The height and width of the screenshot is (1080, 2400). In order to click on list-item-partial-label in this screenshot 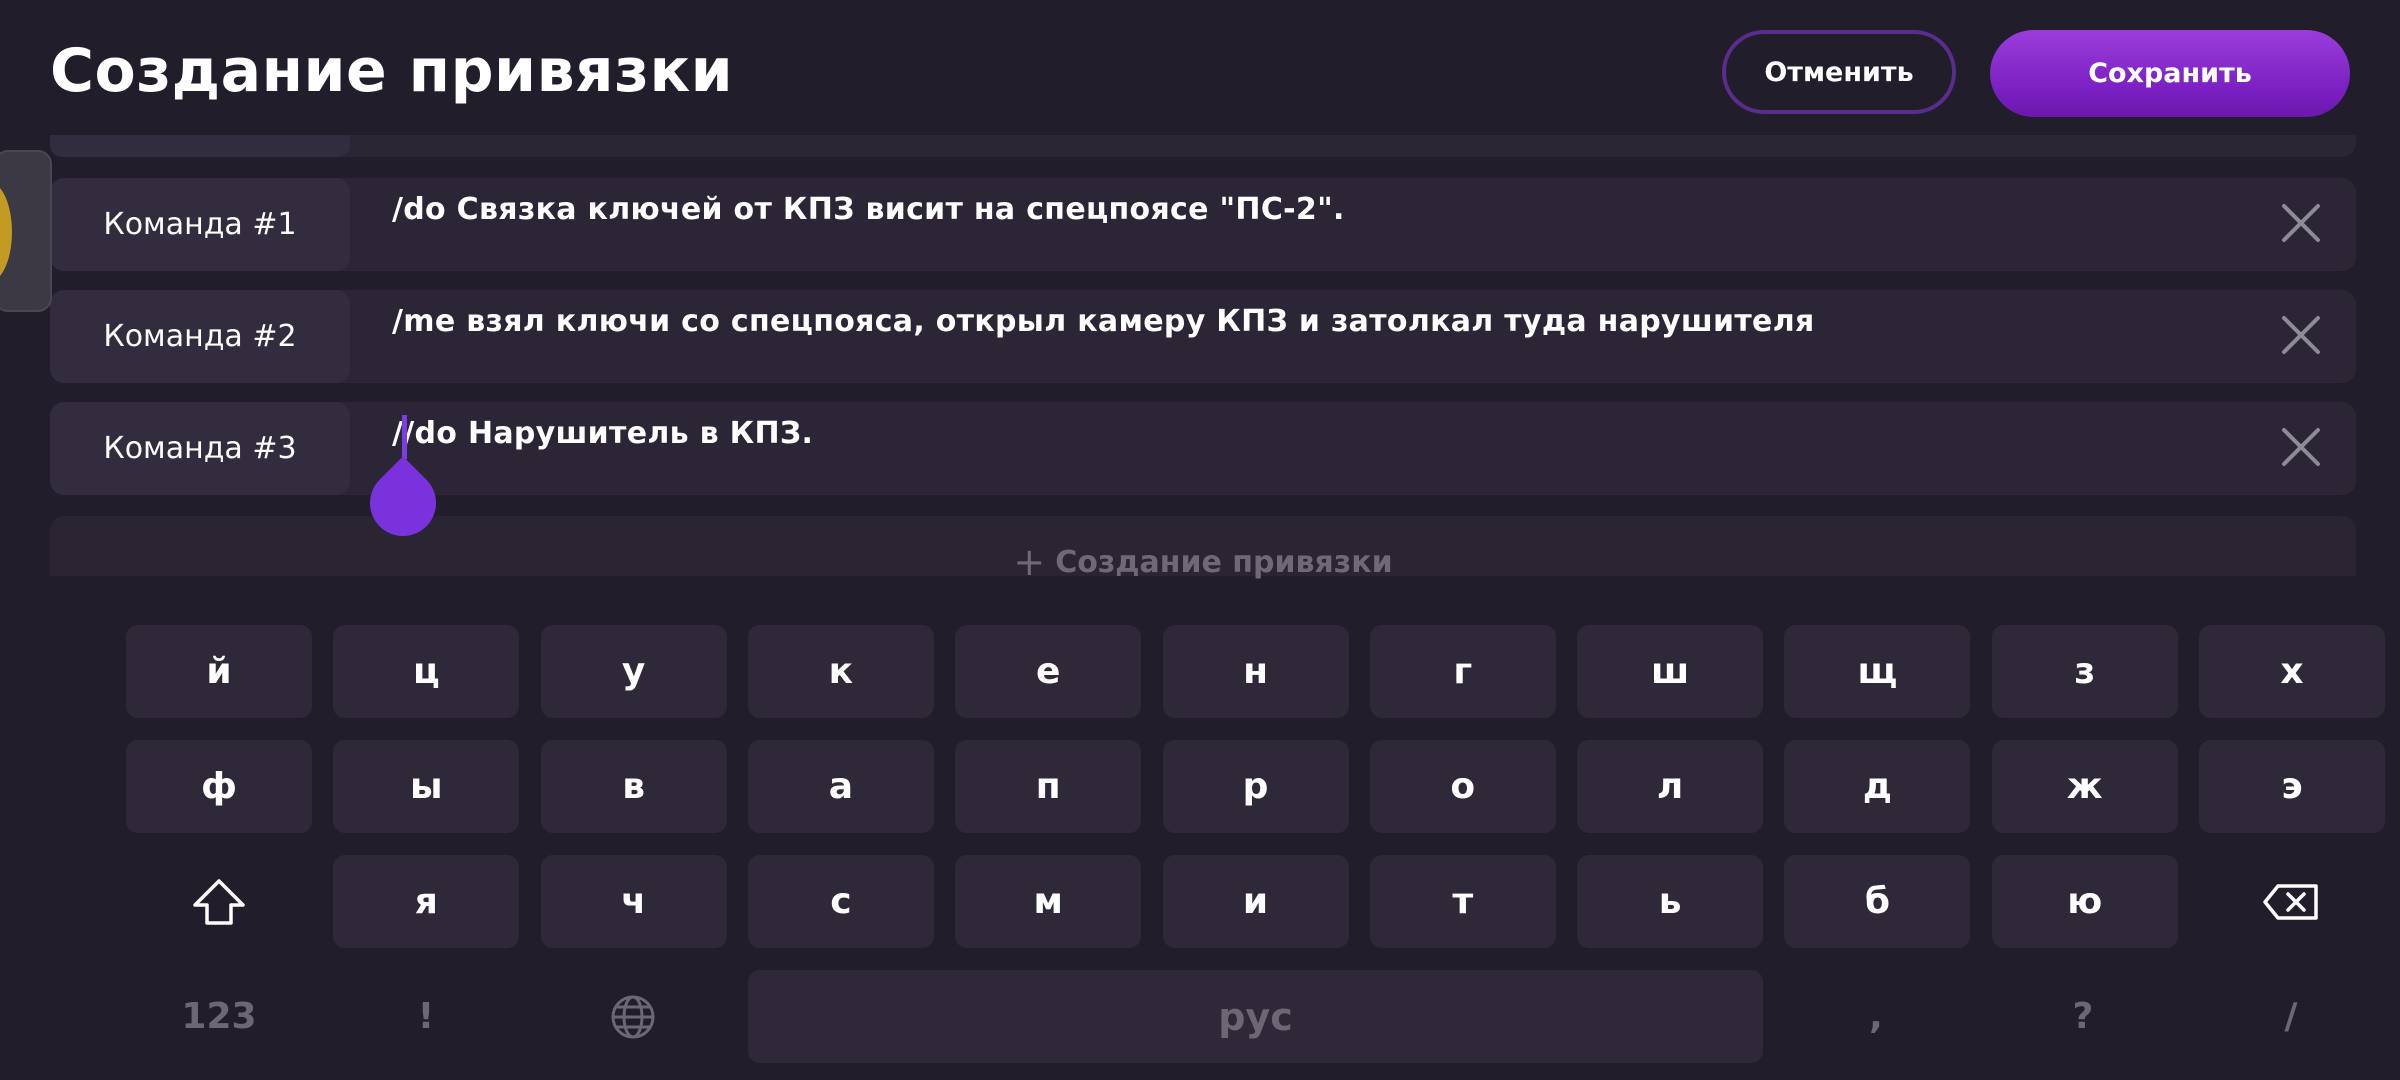, I will do `click(200, 146)`.